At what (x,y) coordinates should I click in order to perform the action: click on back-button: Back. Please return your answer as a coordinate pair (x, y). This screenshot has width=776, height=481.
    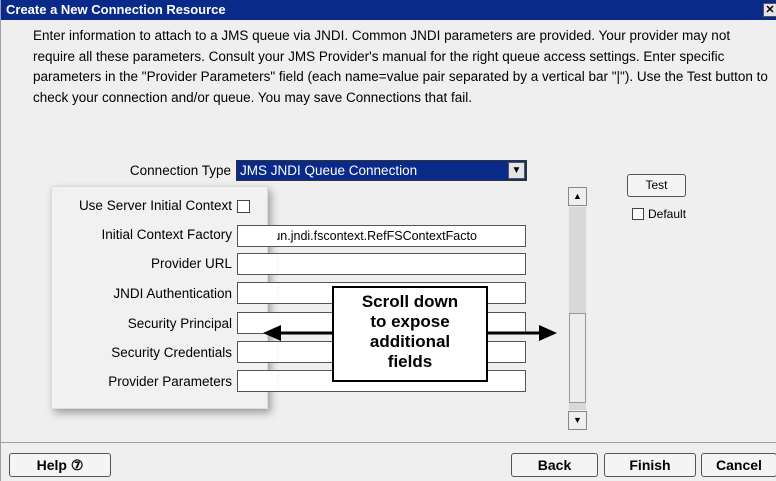
    Looking at the image, I should click on (554, 465).